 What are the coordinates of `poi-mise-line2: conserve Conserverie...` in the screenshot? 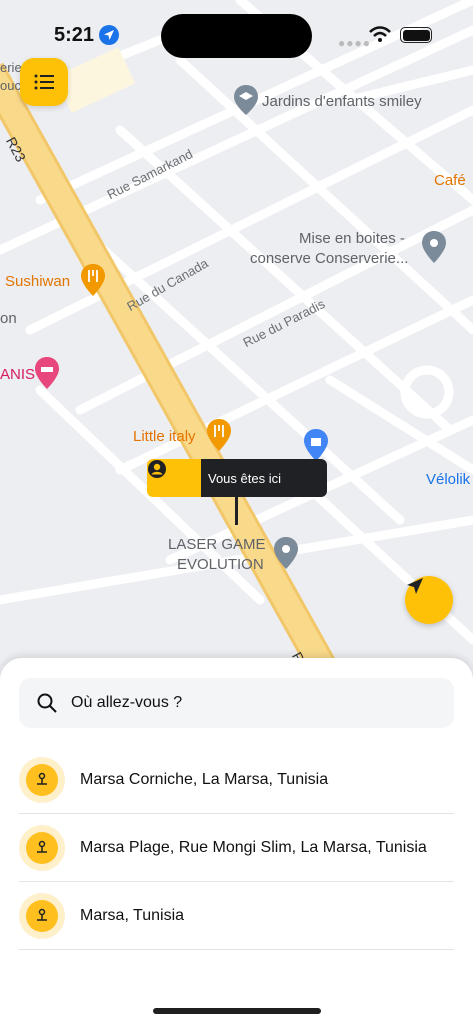 It's located at (329, 258).